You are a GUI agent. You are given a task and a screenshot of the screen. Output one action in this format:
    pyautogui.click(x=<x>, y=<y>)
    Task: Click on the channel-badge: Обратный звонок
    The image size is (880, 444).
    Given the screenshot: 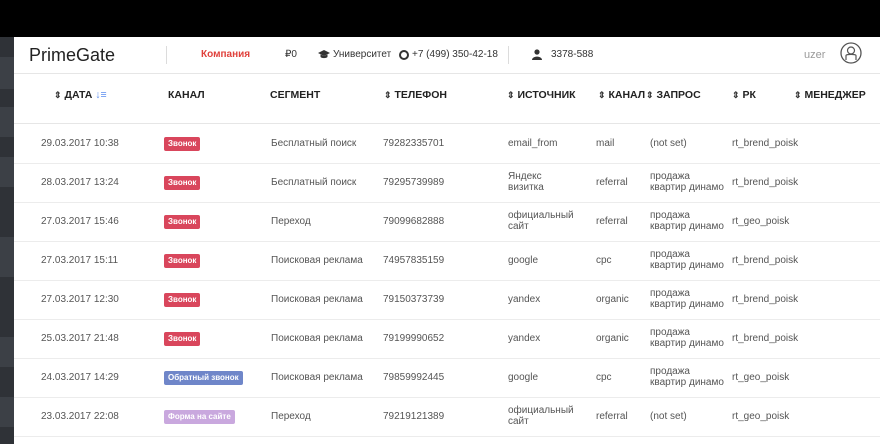 What is the action you would take?
    pyautogui.click(x=203, y=378)
    